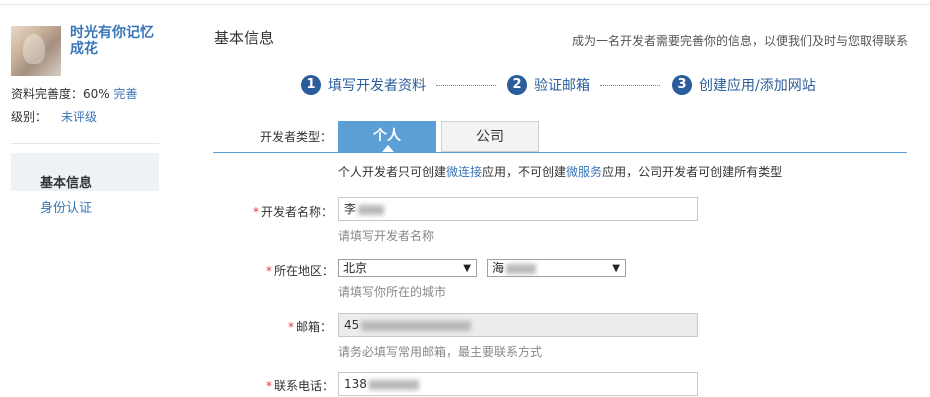 The image size is (930, 397). Describe the element at coordinates (464, 172) in the screenshot. I see `micro-connect-link: 微连接` at that location.